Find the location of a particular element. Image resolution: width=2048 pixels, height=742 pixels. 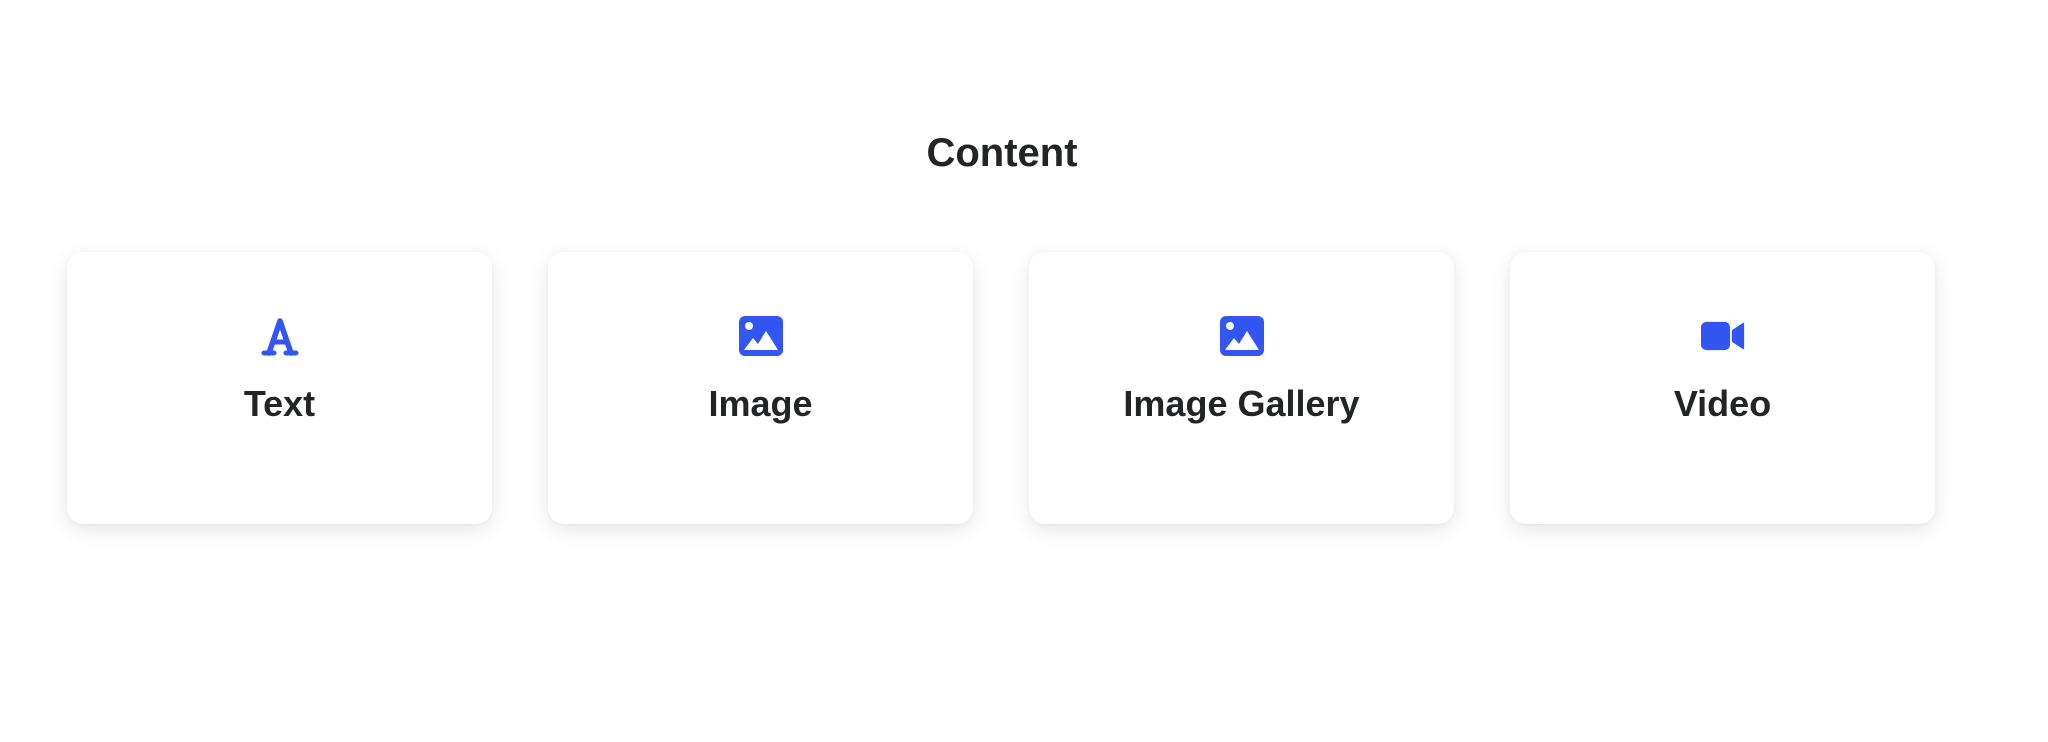

text-font-icon is located at coordinates (280, 336).